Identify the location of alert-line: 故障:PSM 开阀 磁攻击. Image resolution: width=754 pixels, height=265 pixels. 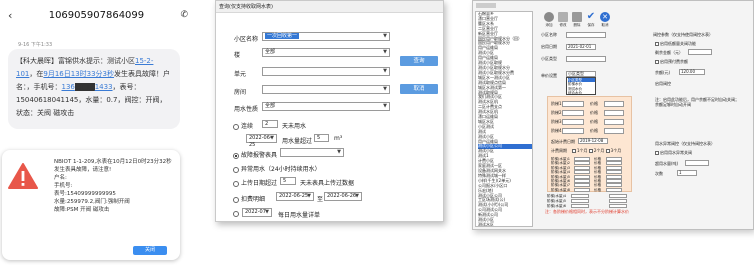
(82, 210).